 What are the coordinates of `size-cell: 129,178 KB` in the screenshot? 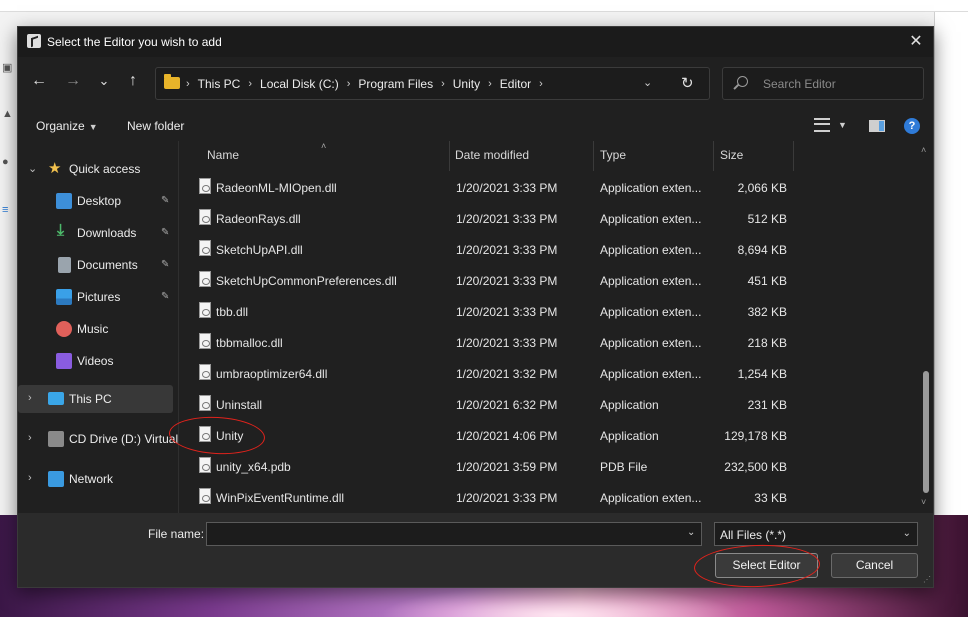 It's located at (755, 436).